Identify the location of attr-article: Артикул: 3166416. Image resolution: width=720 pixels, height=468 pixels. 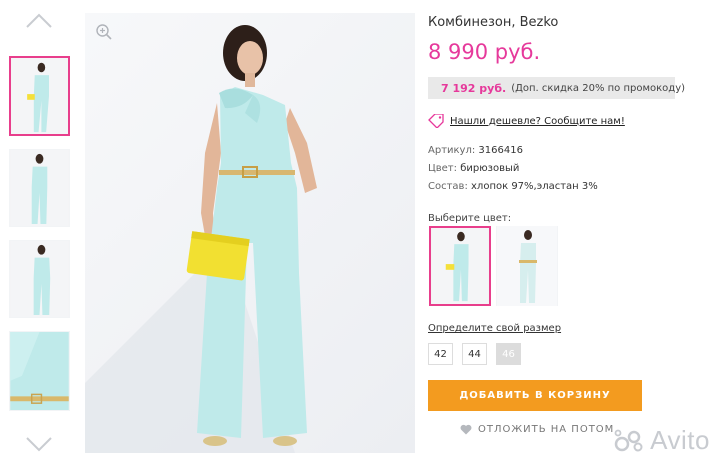
(475, 150).